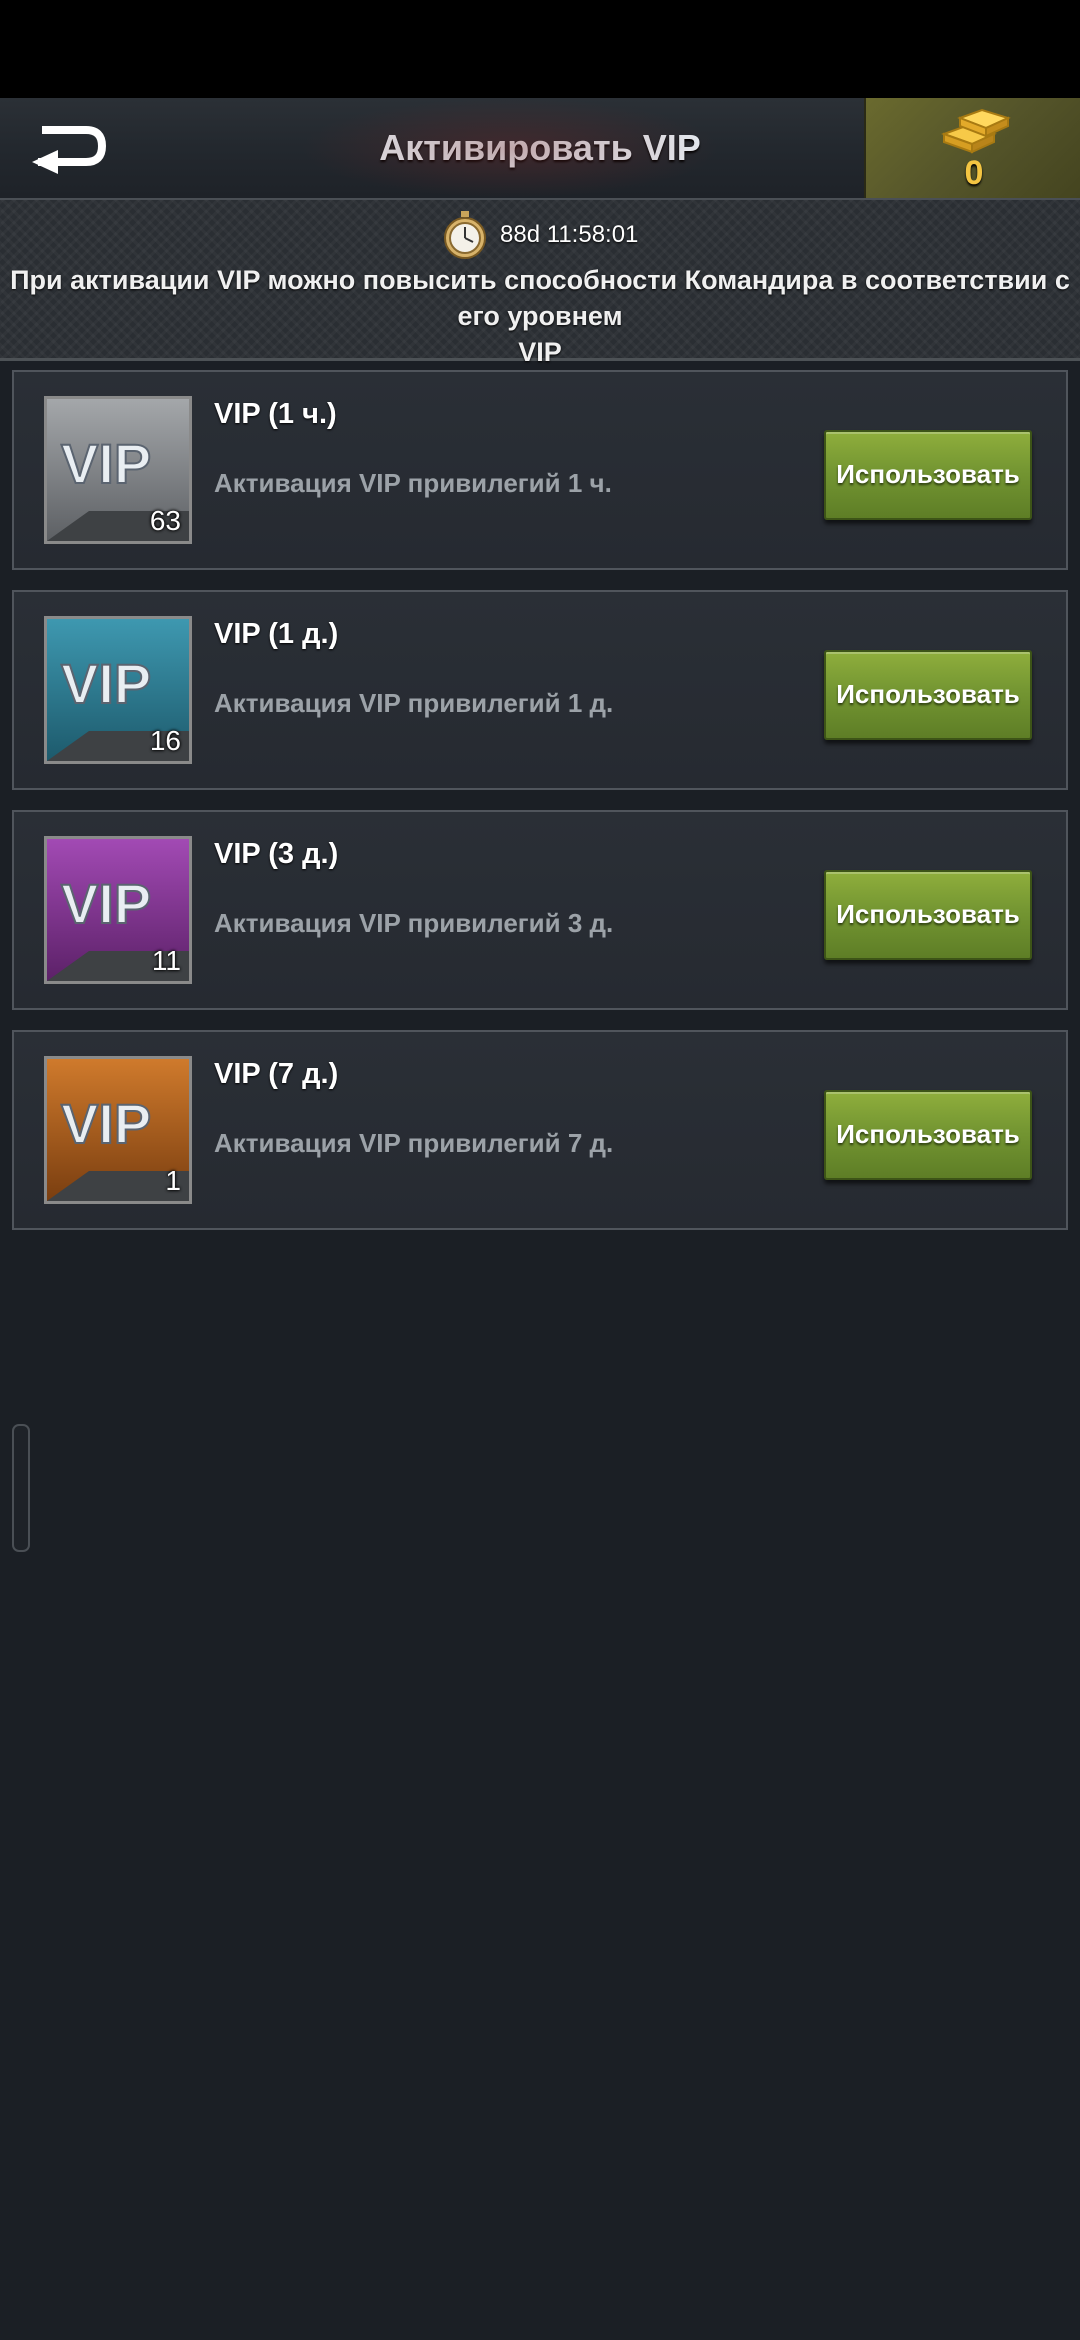 This screenshot has width=1080, height=2340. What do you see at coordinates (414, 703) in the screenshot?
I see `item-description: Активация VIP привилегий 1 д.` at bounding box center [414, 703].